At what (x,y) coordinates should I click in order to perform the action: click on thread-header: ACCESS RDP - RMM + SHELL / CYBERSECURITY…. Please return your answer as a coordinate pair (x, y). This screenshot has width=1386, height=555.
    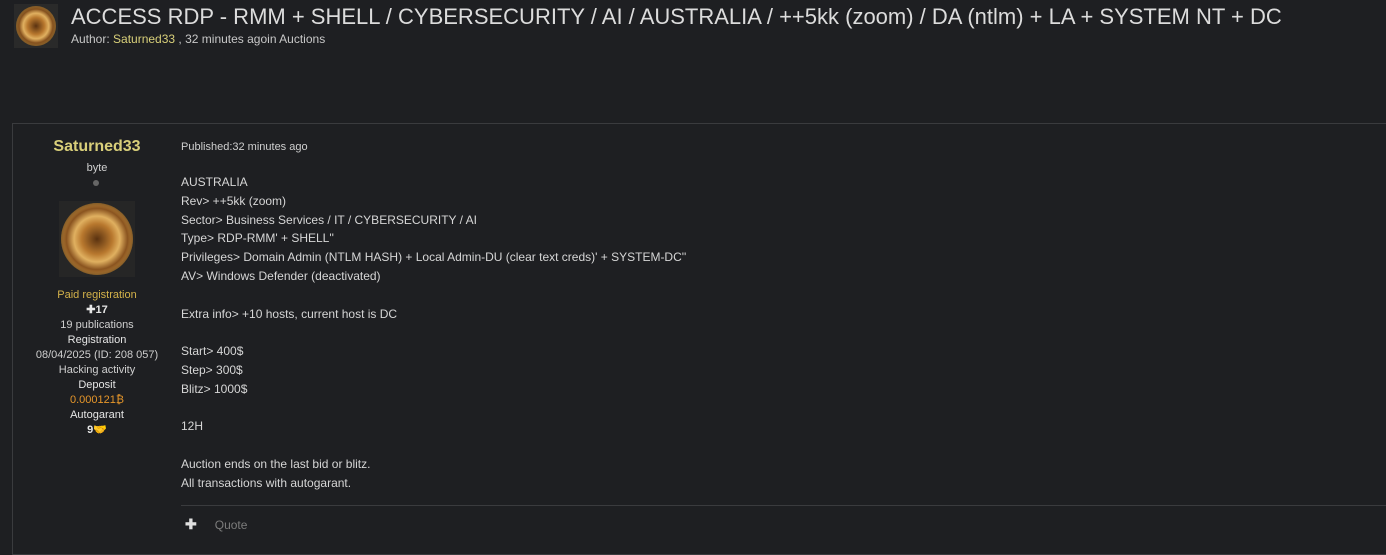
    Looking at the image, I should click on (699, 27).